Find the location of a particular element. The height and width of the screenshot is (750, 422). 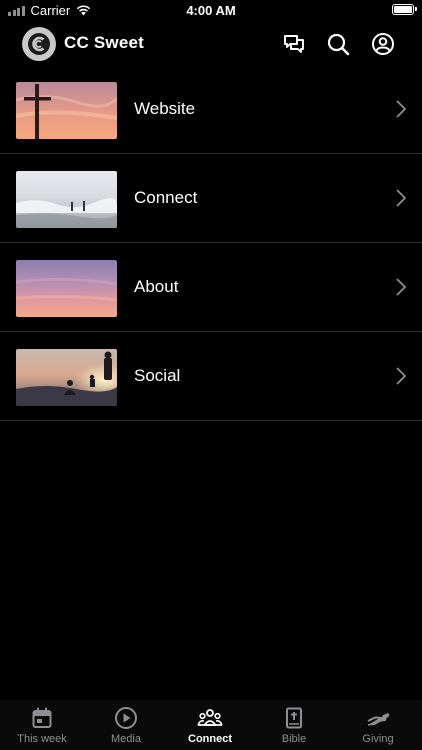

menu-item-connect: Connect is located at coordinates (211, 198).